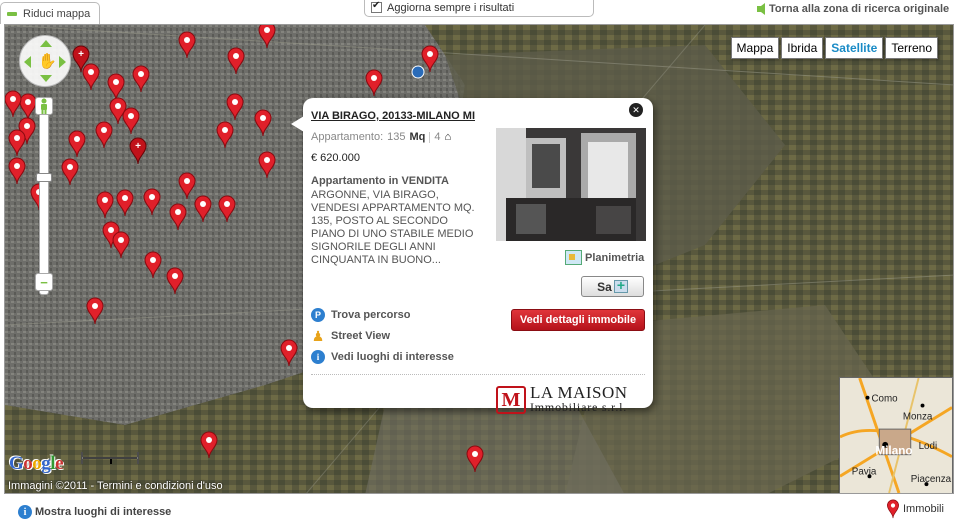  What do you see at coordinates (761, 9) in the screenshot?
I see `arrow-left-icon` at bounding box center [761, 9].